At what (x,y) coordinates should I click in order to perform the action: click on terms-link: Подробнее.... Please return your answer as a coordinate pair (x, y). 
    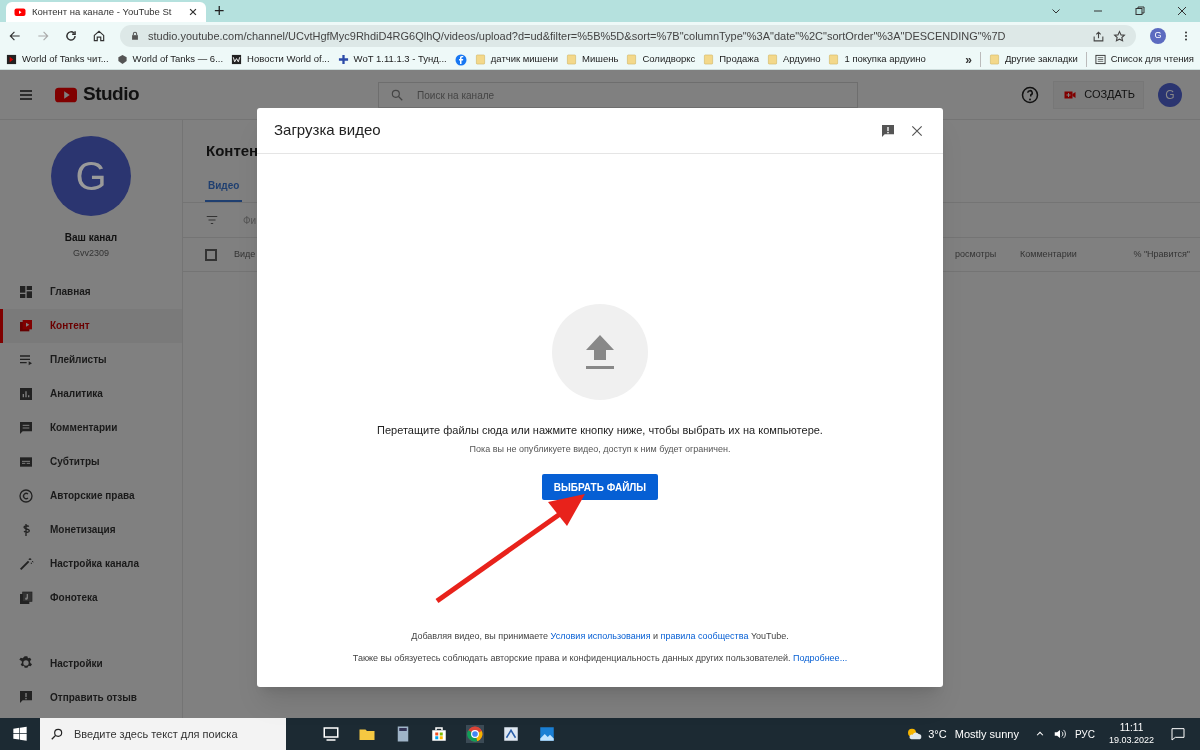
    Looking at the image, I should click on (820, 657).